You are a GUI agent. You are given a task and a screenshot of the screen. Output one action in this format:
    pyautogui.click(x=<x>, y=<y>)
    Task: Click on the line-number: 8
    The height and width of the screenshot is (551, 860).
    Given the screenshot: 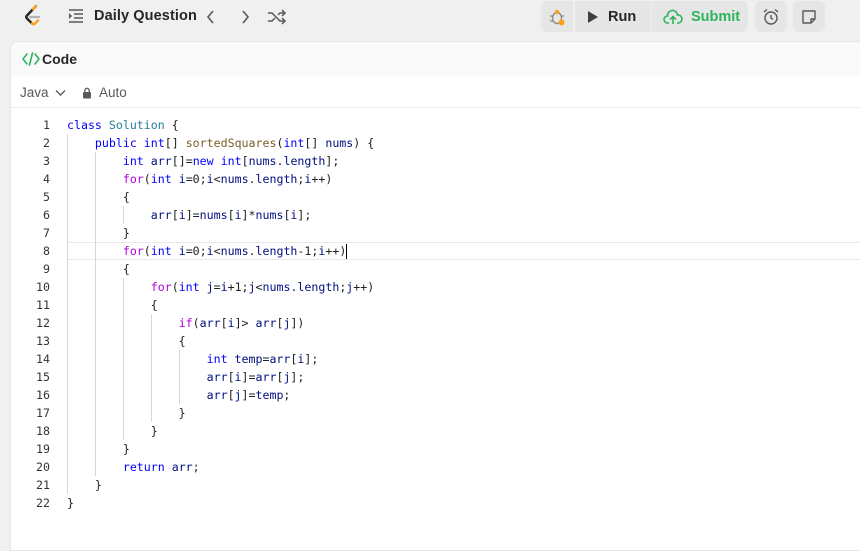 What is the action you would take?
    pyautogui.click(x=46, y=251)
    